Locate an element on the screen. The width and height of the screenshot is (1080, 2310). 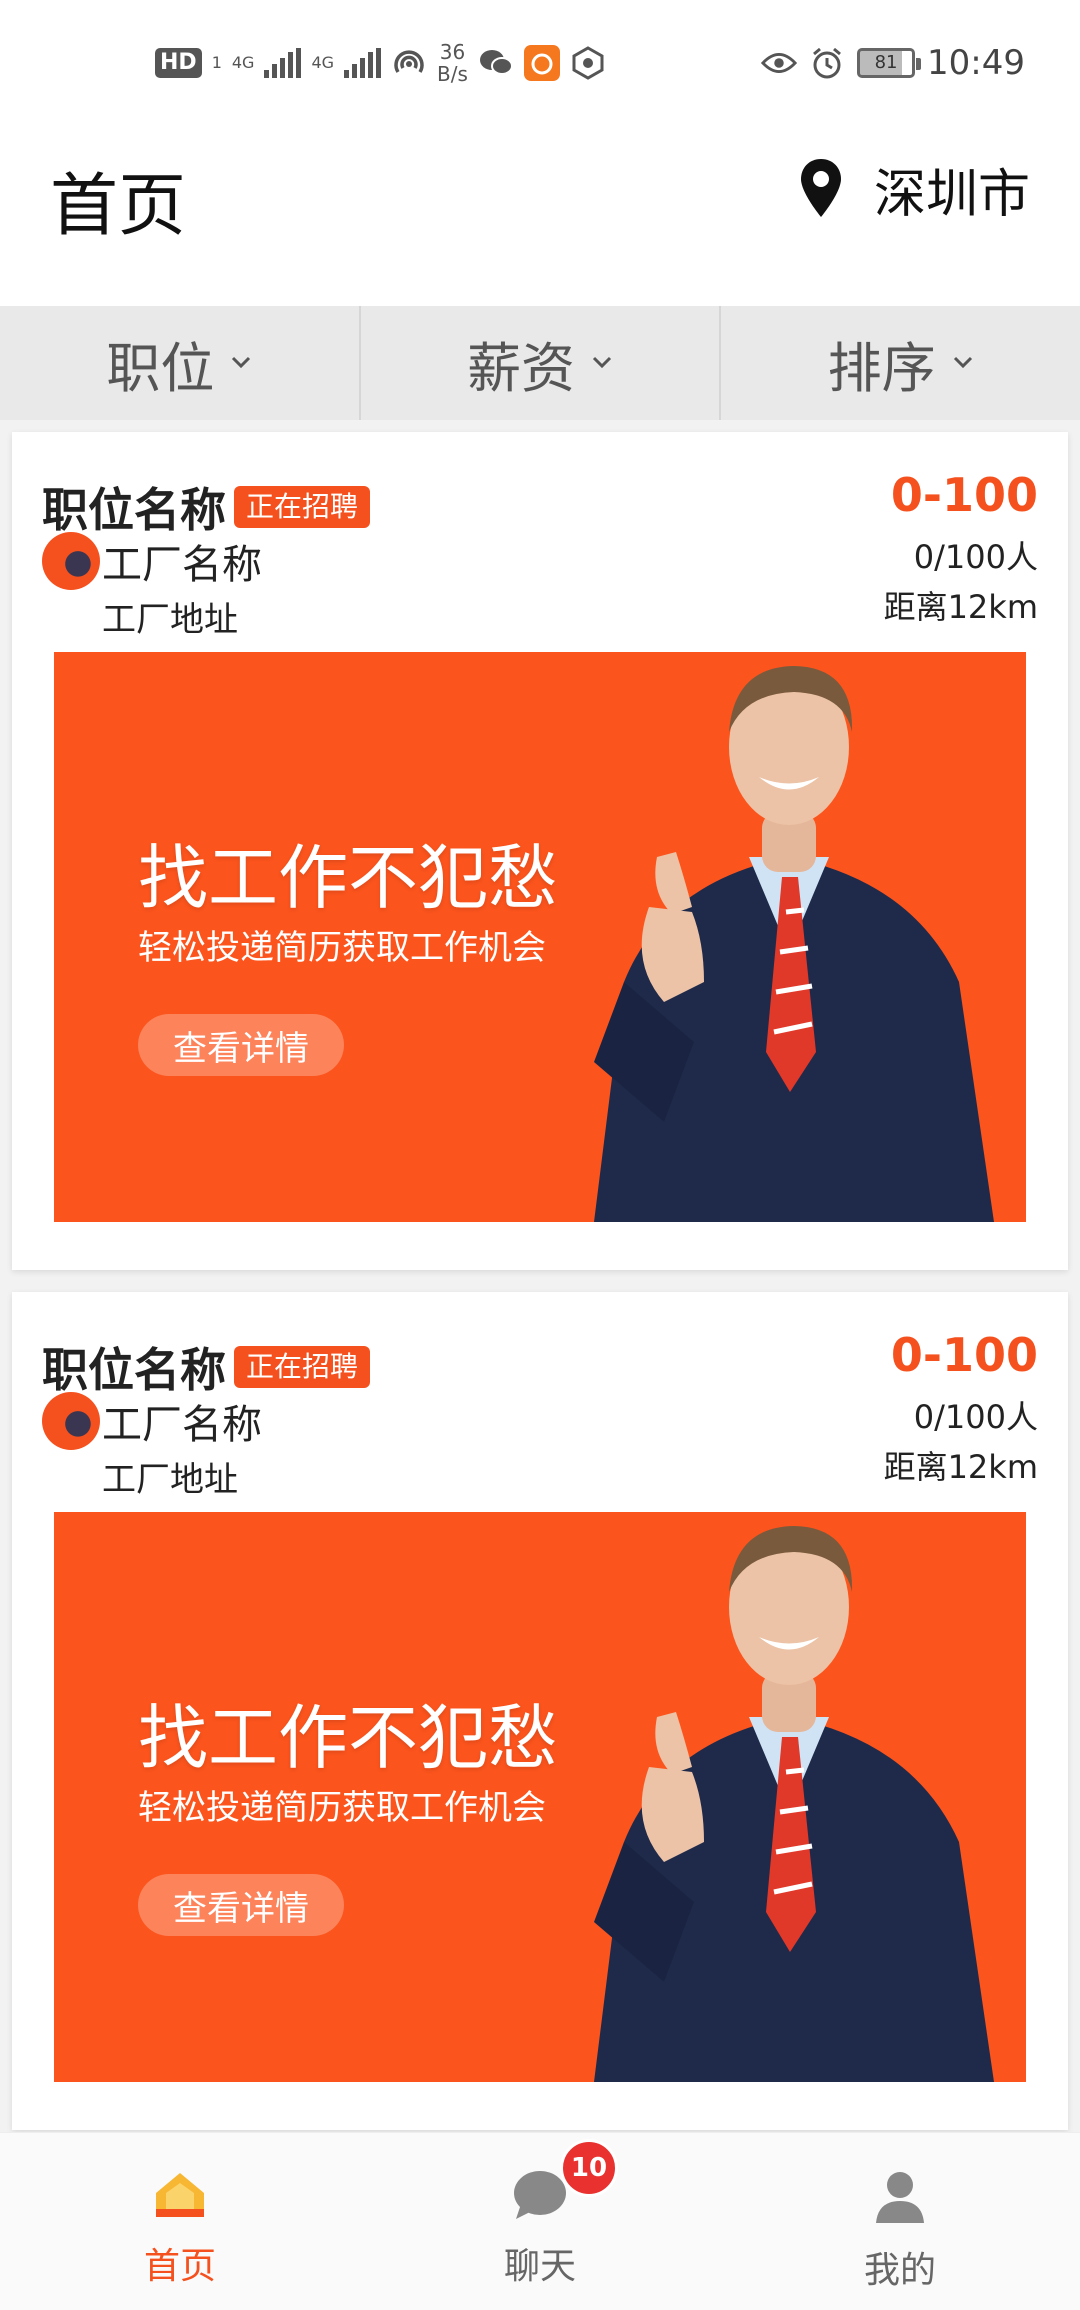
alarm-icon is located at coordinates (827, 63).